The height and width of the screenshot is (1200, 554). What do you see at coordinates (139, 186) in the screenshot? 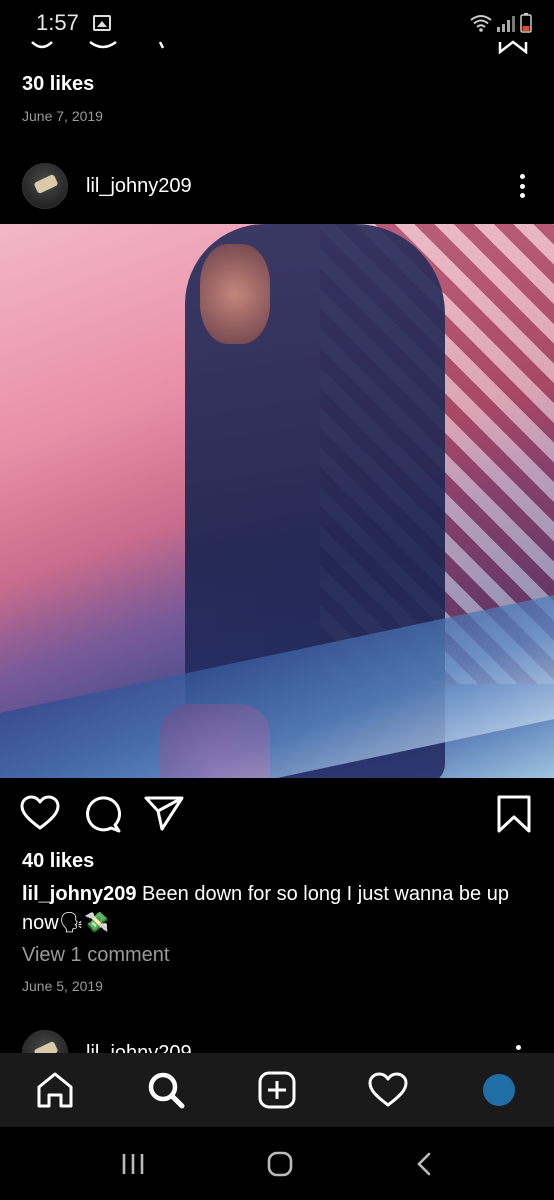
I see `post-username: lil_johny209` at bounding box center [139, 186].